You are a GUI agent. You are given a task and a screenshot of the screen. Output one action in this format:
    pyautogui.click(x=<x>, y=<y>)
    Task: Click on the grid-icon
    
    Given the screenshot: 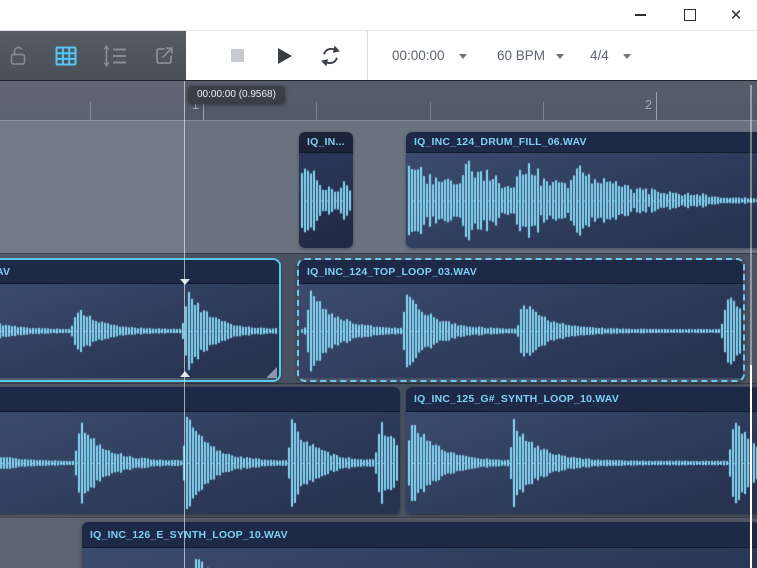 What is the action you would take?
    pyautogui.click(x=66, y=55)
    